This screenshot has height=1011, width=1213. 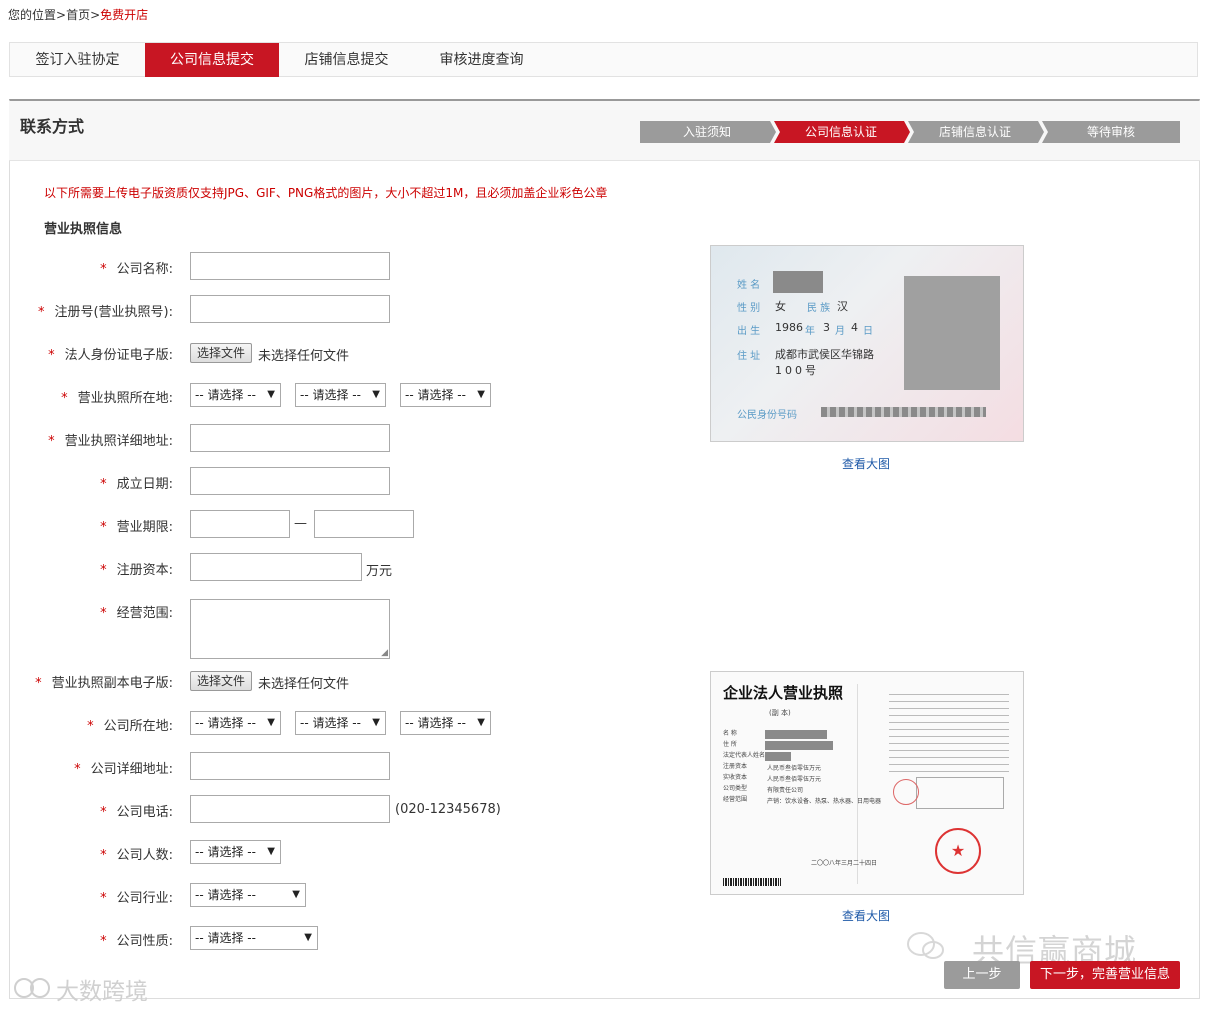 What do you see at coordinates (445, 395) in the screenshot?
I see `license-district-select: -- 请选择 -- ▼` at bounding box center [445, 395].